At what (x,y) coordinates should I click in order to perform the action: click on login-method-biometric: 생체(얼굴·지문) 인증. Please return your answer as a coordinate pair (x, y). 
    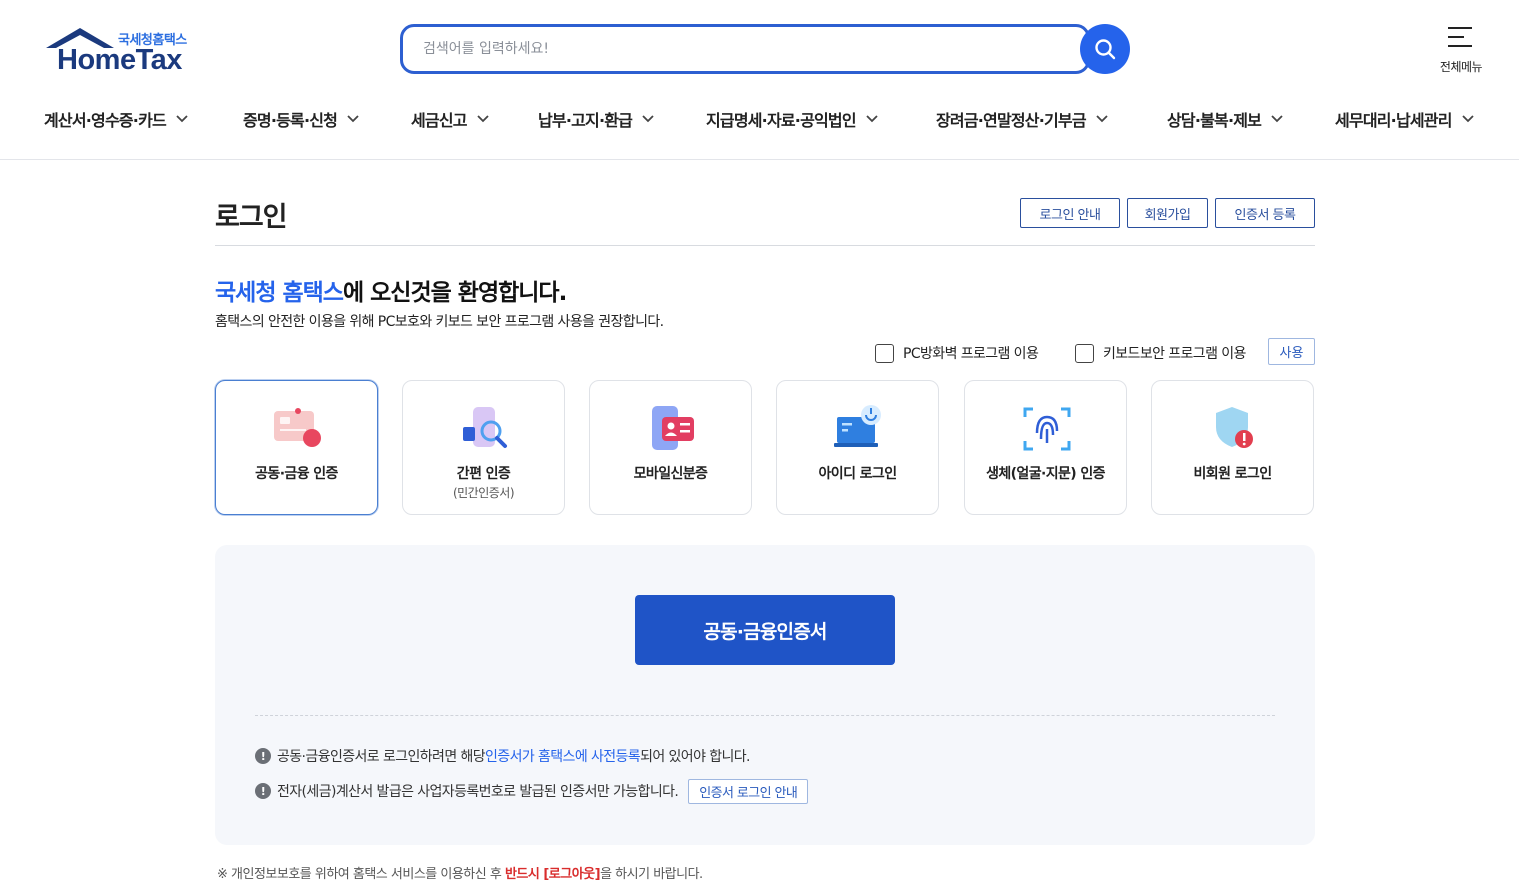
    Looking at the image, I should click on (1045, 447).